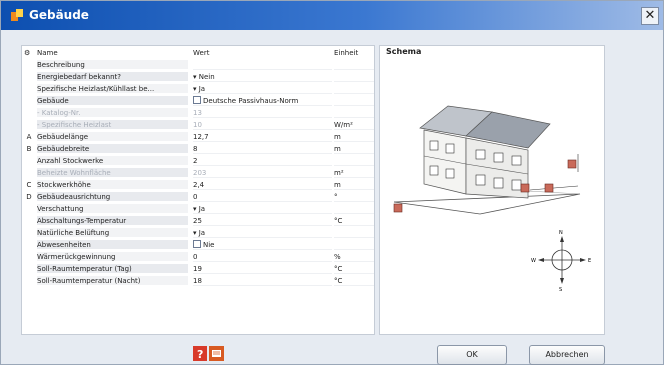 The width and height of the screenshot is (664, 366). Describe the element at coordinates (262, 173) in the screenshot. I see `property-value: 203` at that location.